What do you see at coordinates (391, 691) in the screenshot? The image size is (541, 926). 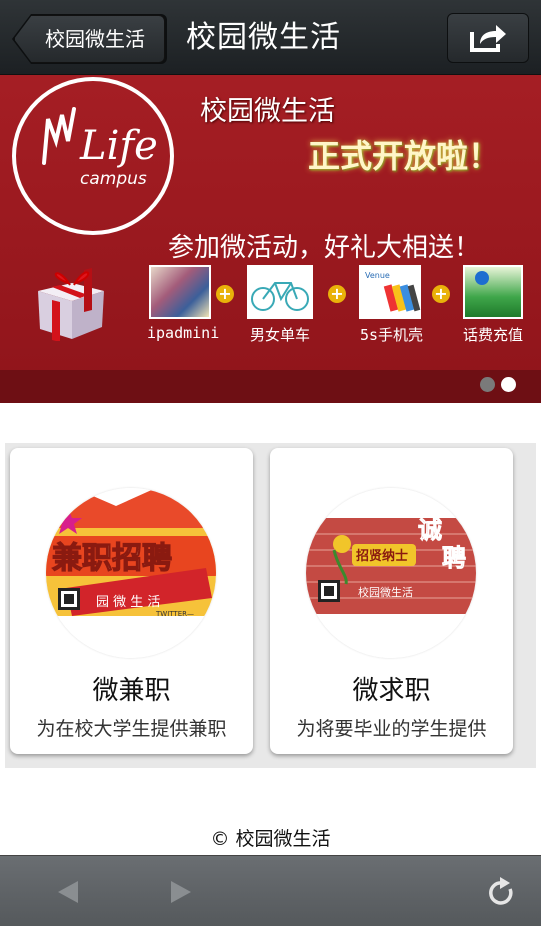 I see `card-title: 微求职` at bounding box center [391, 691].